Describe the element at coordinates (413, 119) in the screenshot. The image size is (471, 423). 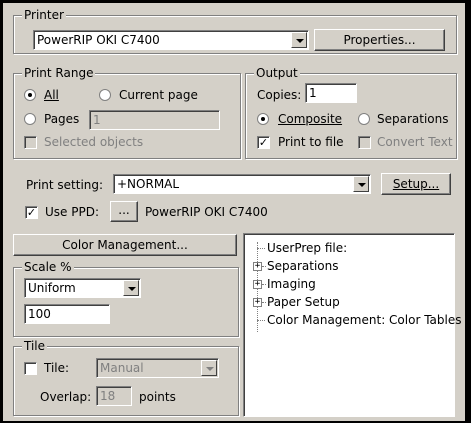
I see `label-separations: Separations` at that location.